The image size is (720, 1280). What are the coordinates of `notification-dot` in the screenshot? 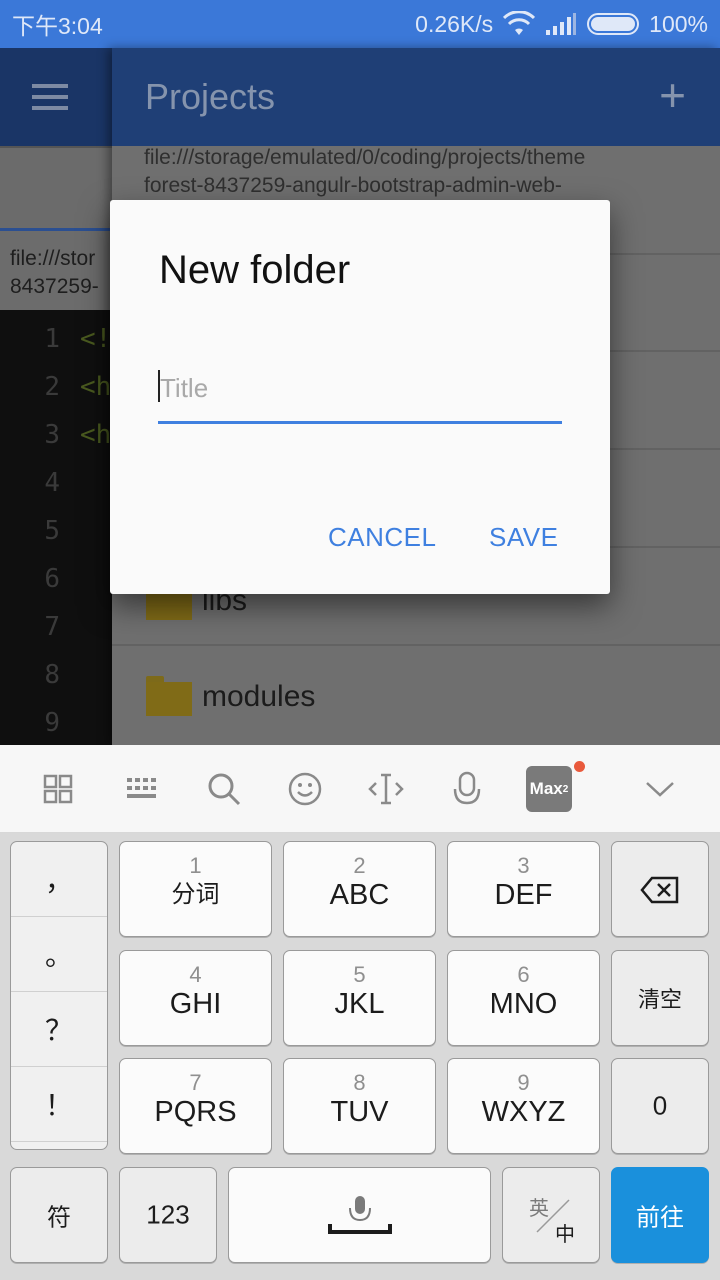 It's located at (579, 766).